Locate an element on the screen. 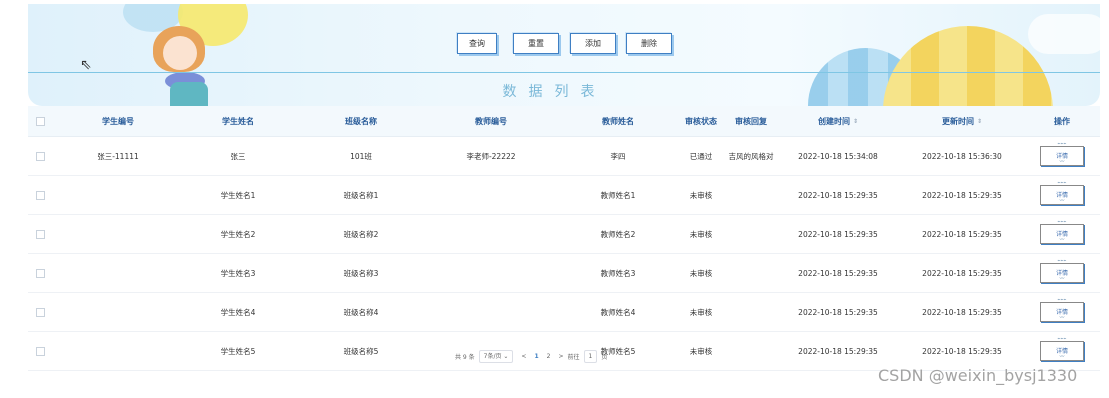  pagination-total: 共 9 条 is located at coordinates (465, 357).